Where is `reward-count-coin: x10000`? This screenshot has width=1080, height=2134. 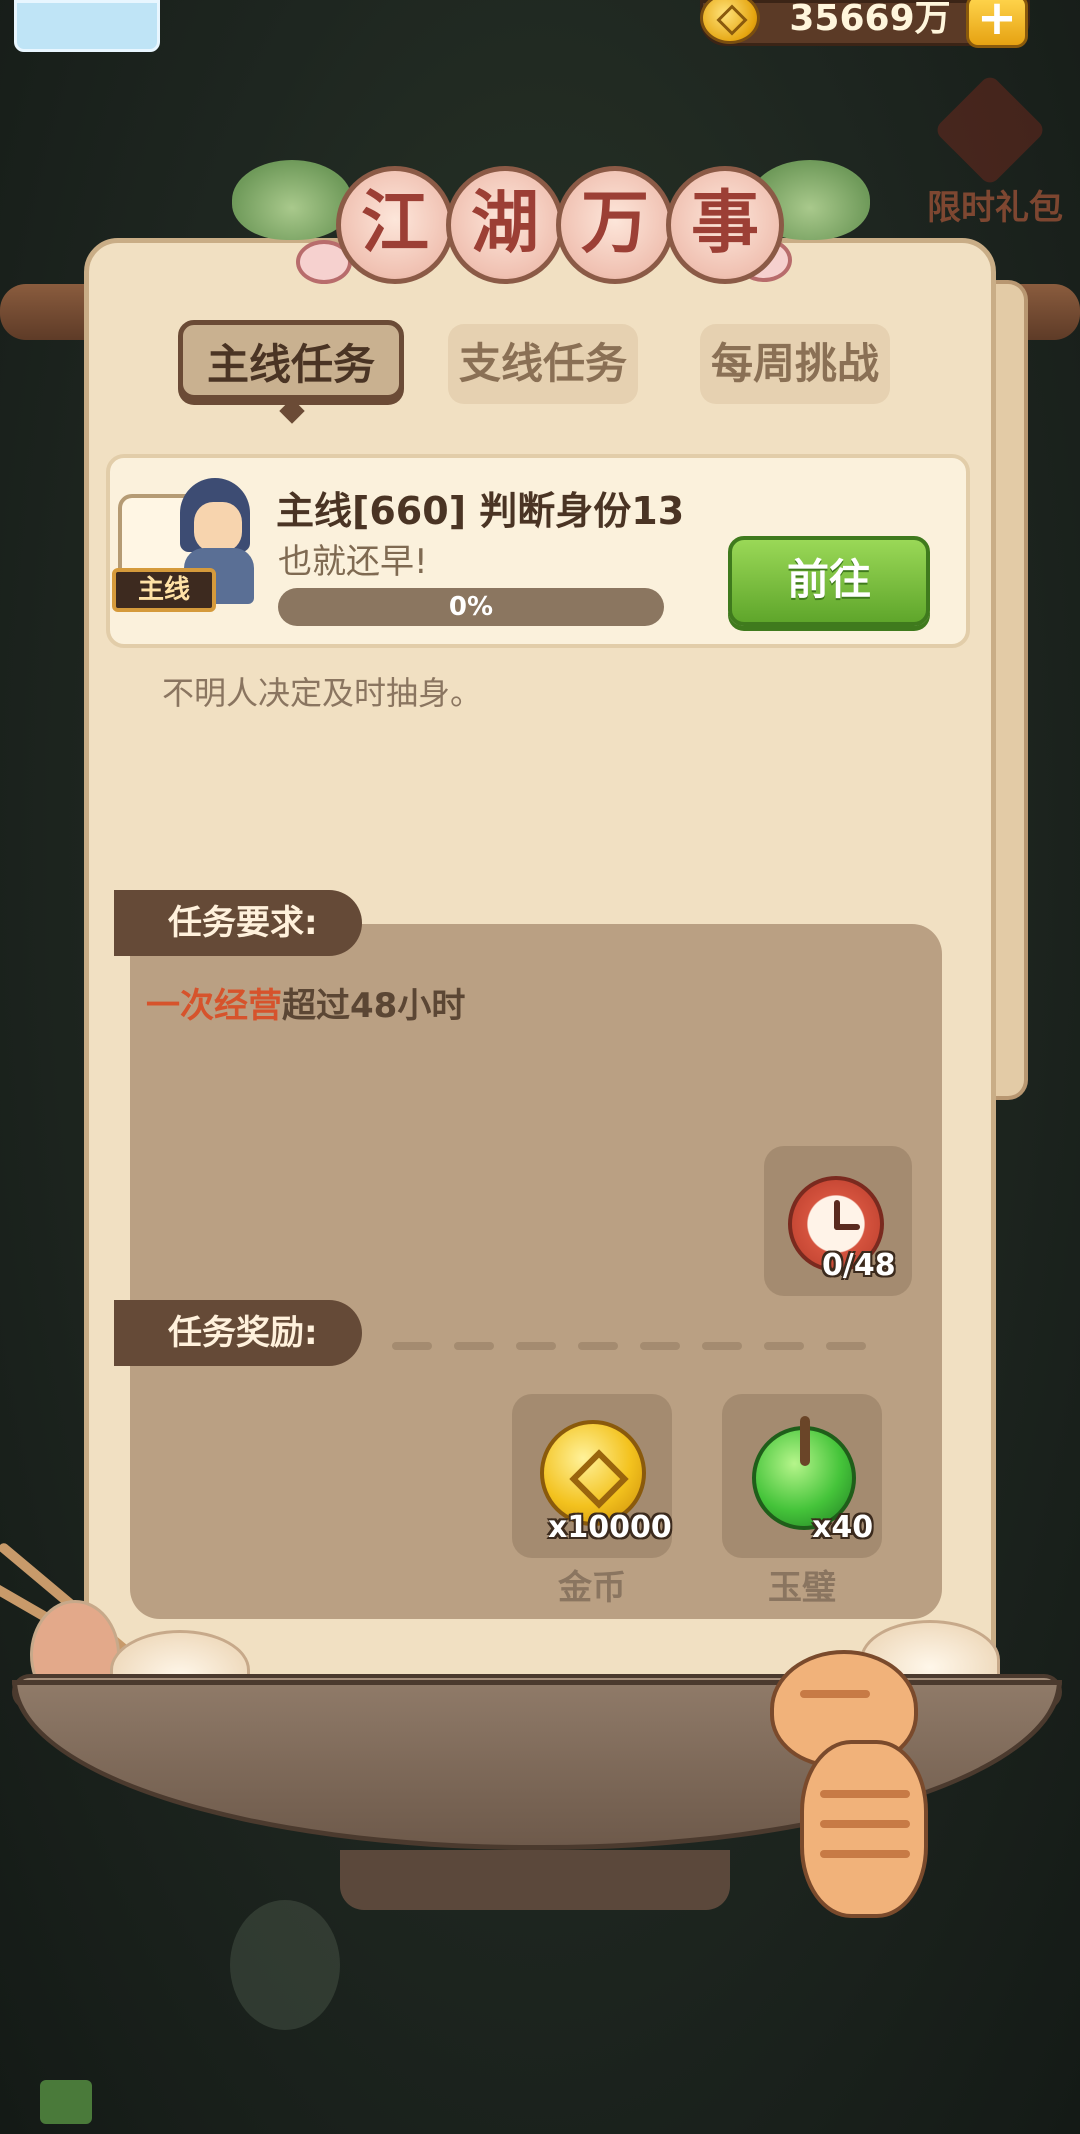 reward-count-coin: x10000 is located at coordinates (610, 1527).